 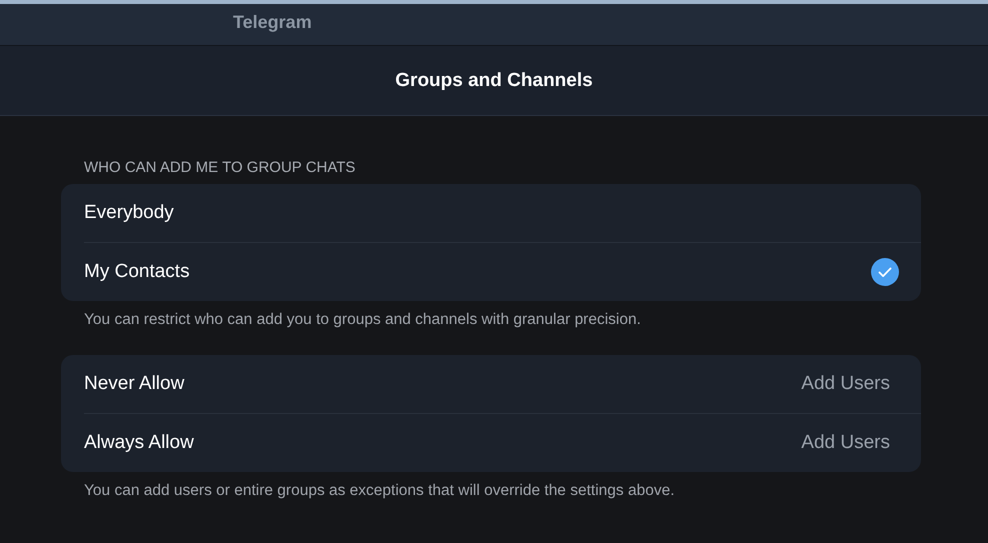 What do you see at coordinates (502, 272) in the screenshot?
I see `option-row: My Contacts` at bounding box center [502, 272].